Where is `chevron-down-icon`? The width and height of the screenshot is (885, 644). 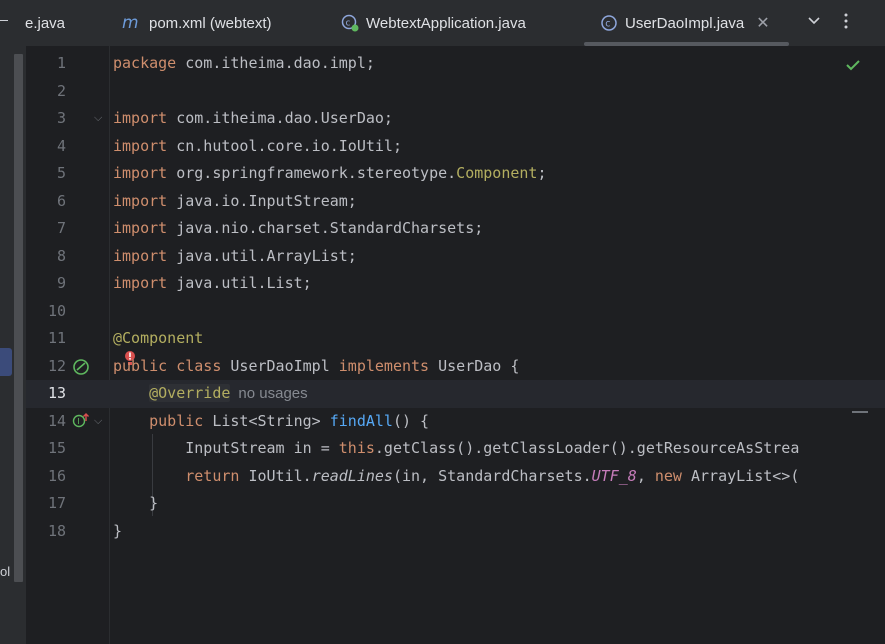
chevron-down-icon is located at coordinates (814, 22).